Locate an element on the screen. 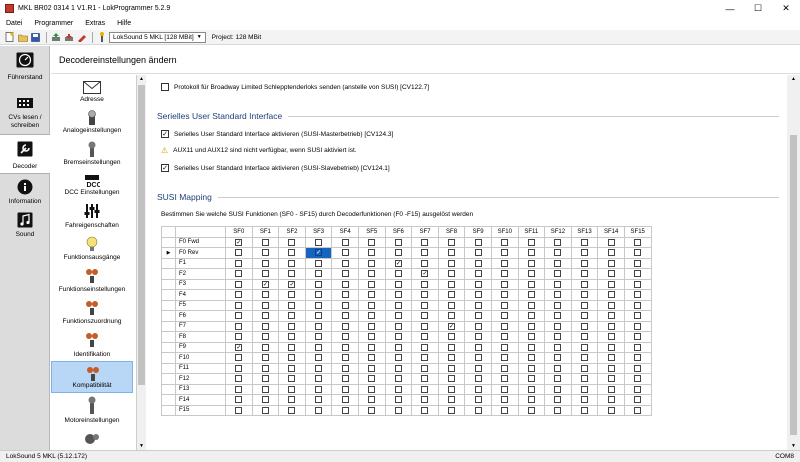 The width and height of the screenshot is (800, 462). category-funktionseinstellungen: Funktionseinstellungen is located at coordinates (92, 280).